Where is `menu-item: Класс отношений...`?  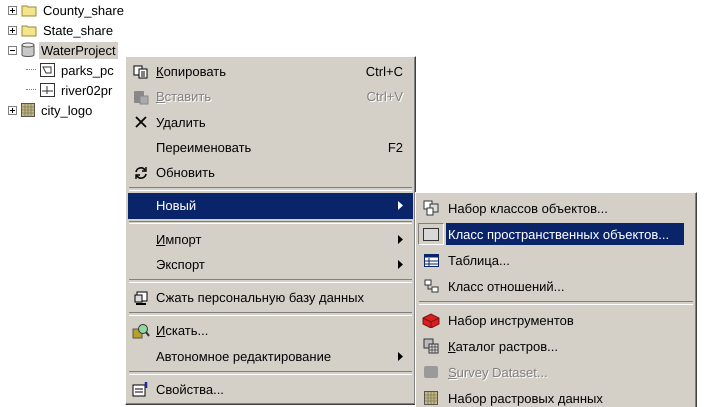 menu-item: Класс отношений... is located at coordinates (556, 286).